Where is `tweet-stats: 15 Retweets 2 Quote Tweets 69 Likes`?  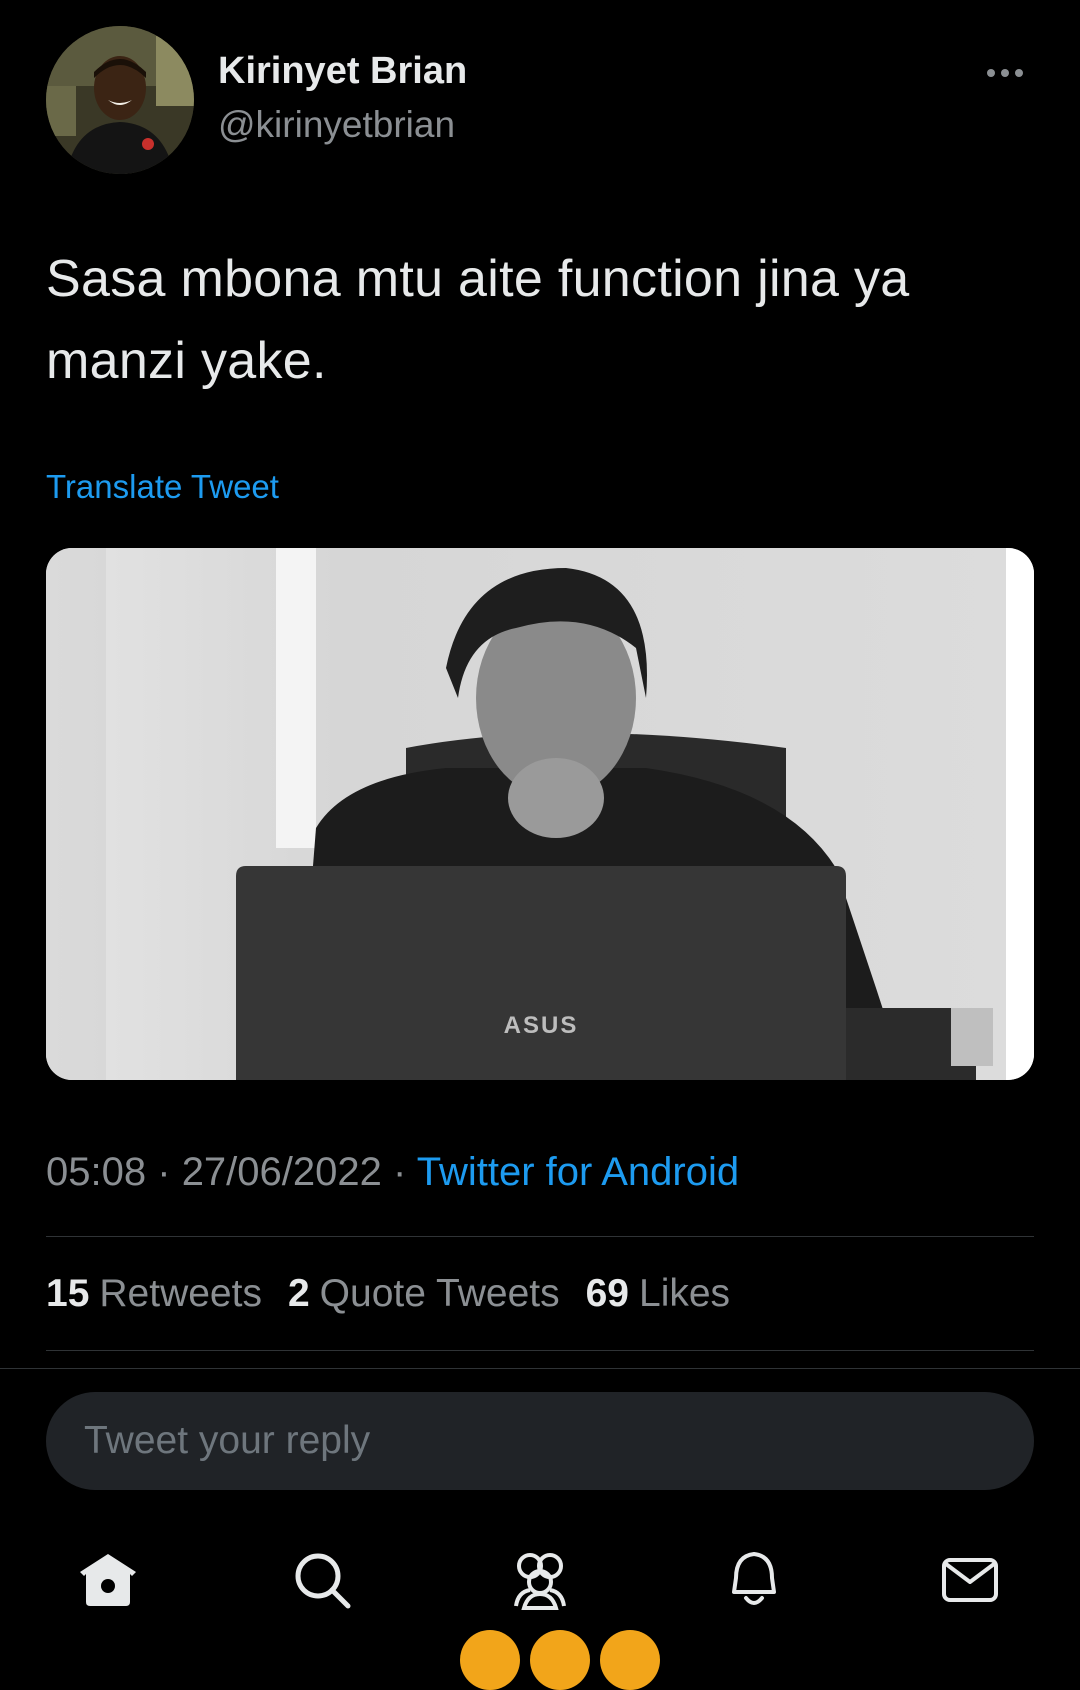
tweet-stats: 15 Retweets 2 Quote Tweets 69 Likes is located at coordinates (388, 1294).